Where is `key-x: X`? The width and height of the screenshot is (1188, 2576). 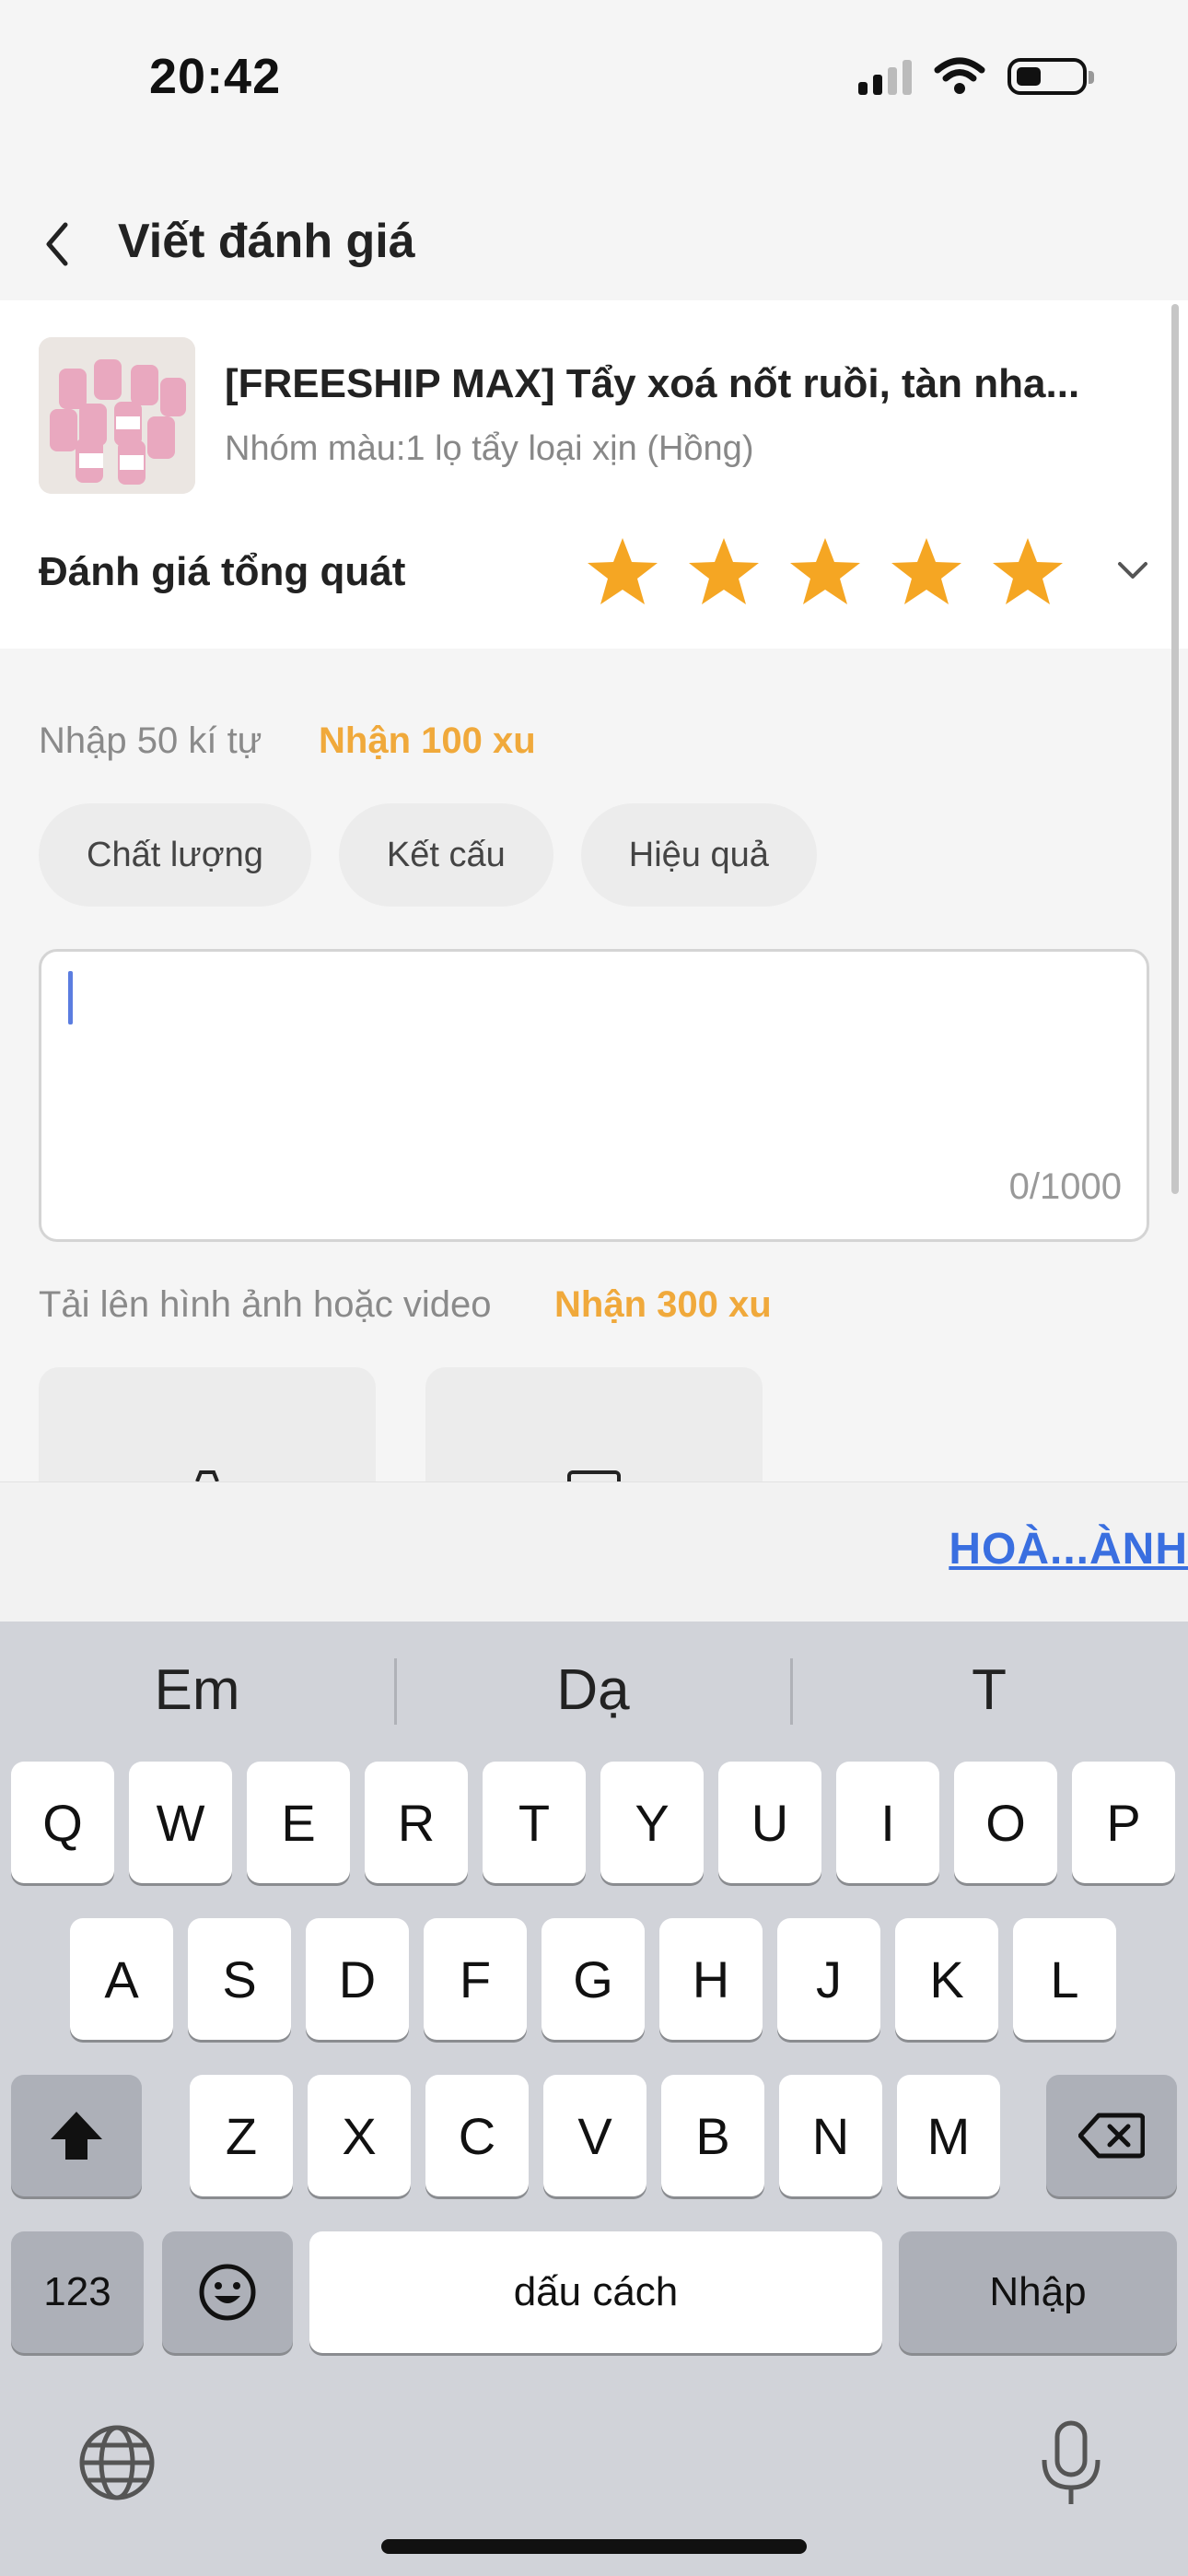
key-x: X is located at coordinates (359, 2135).